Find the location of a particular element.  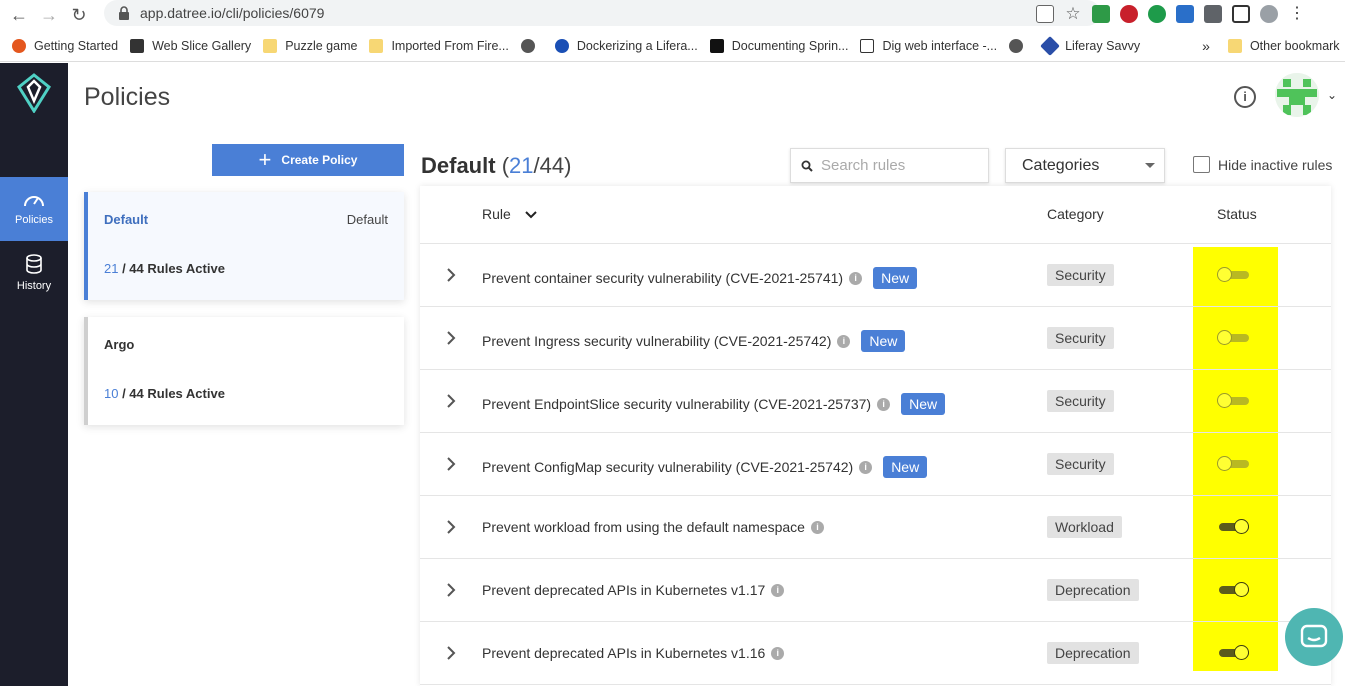

search-rules-field is located at coordinates (889, 165).